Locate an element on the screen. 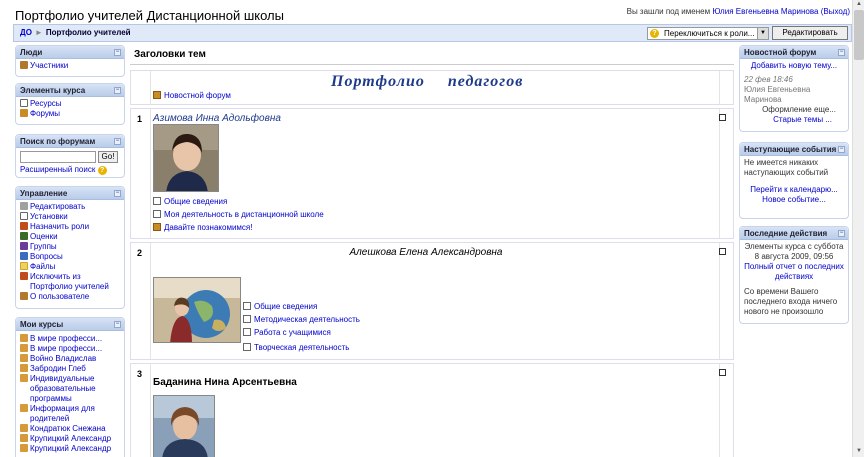 Image resolution: width=864 pixels, height=457 pixels. settings-icon is located at coordinates (24, 216).